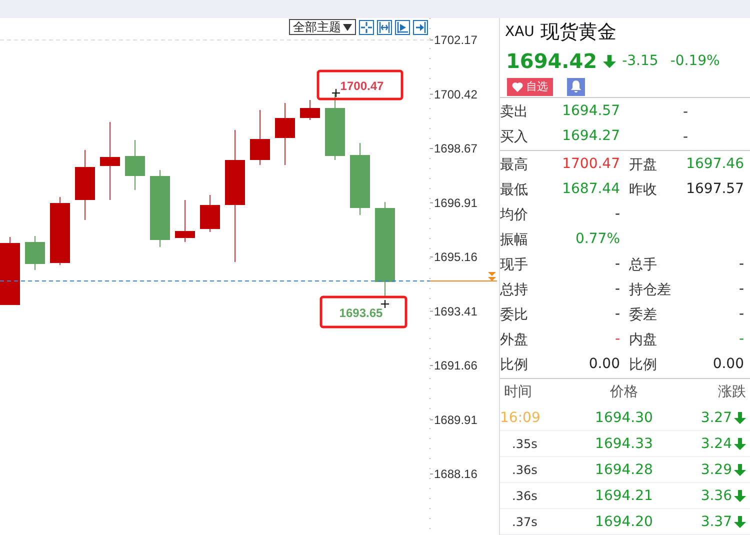 This screenshot has height=535, width=750. What do you see at coordinates (695, 61) in the screenshot?
I see `percent-change: -0.19%` at bounding box center [695, 61].